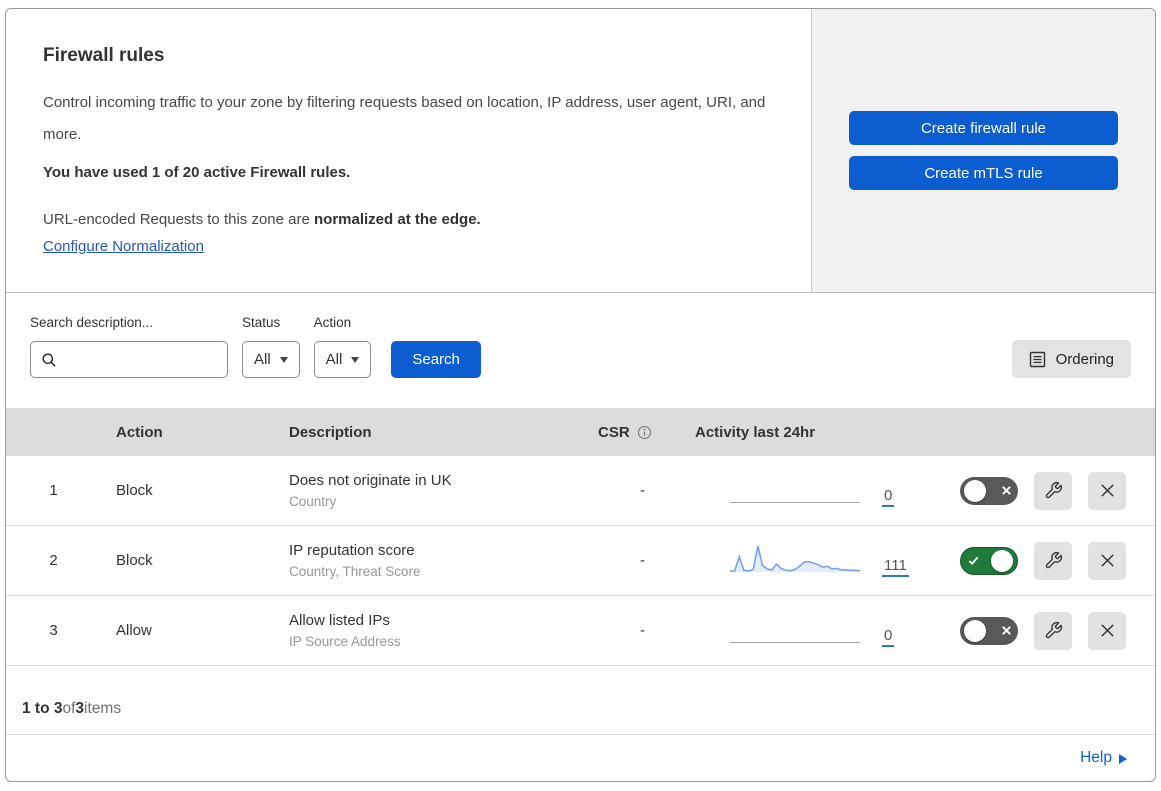  I want to click on rule-fields: Country, so click(313, 501).